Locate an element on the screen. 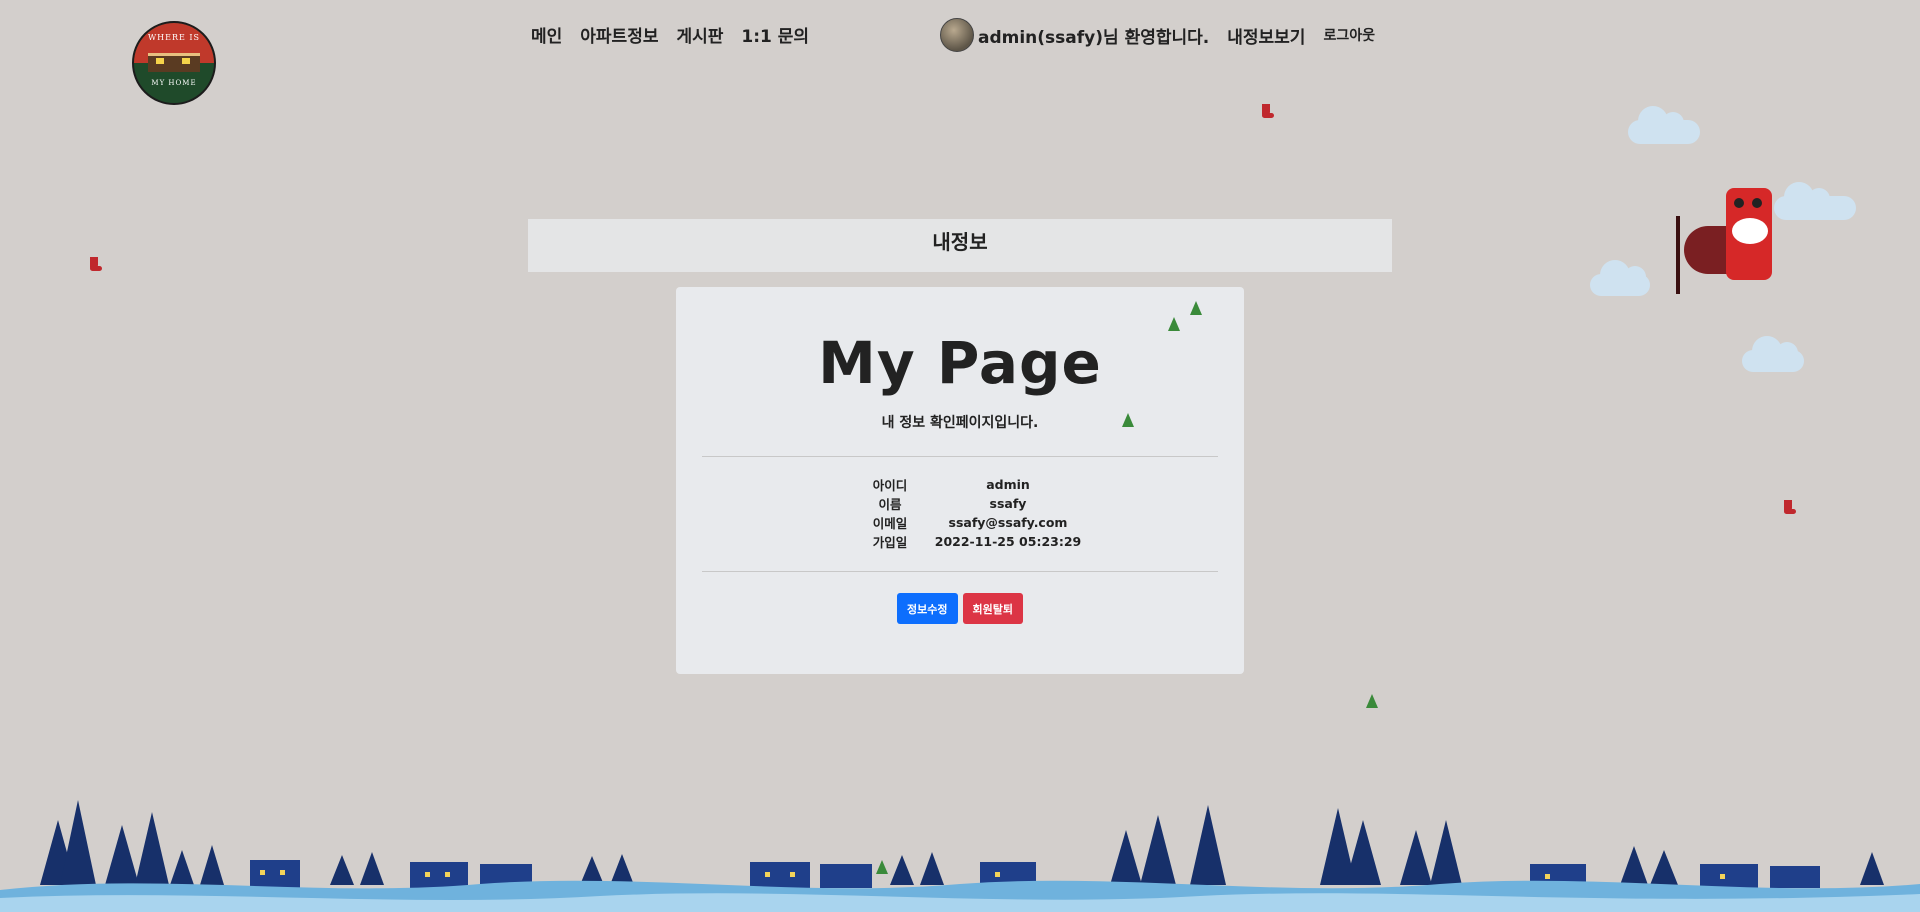  info-label: 이름 is located at coordinates (890, 504).